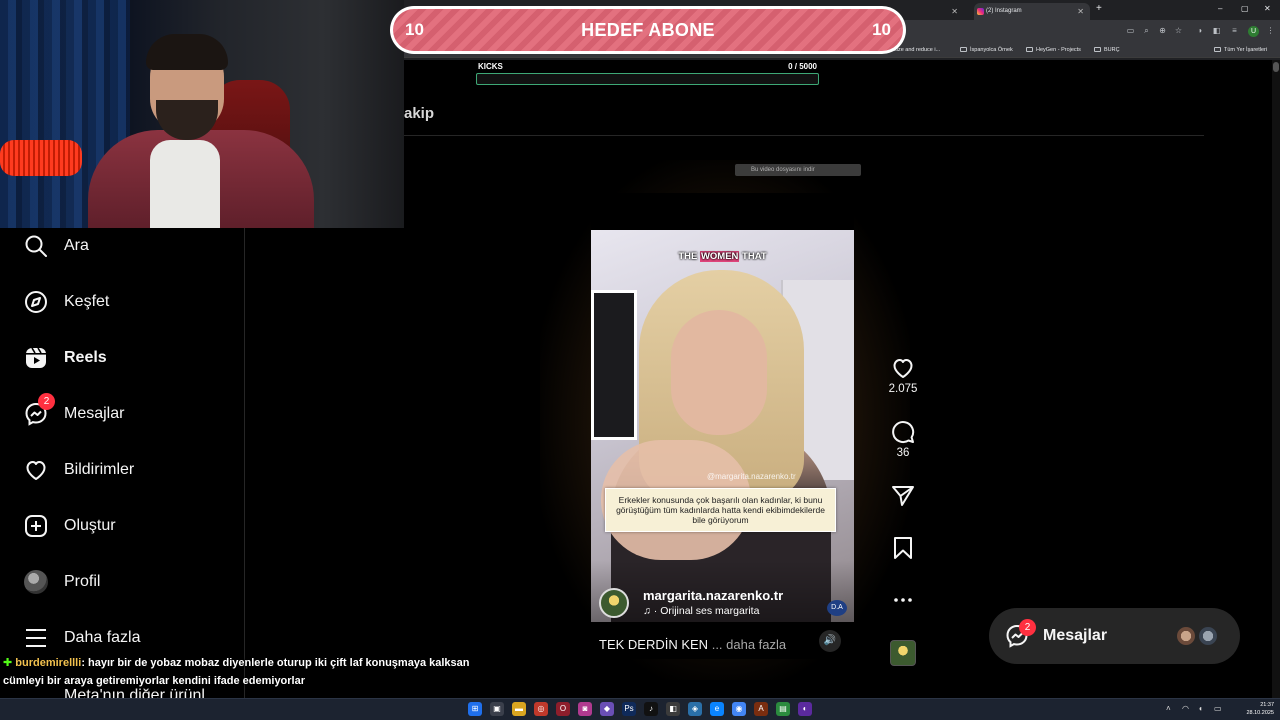 This screenshot has width=1280, height=720. I want to click on profile-icon: U, so click(1253, 31).